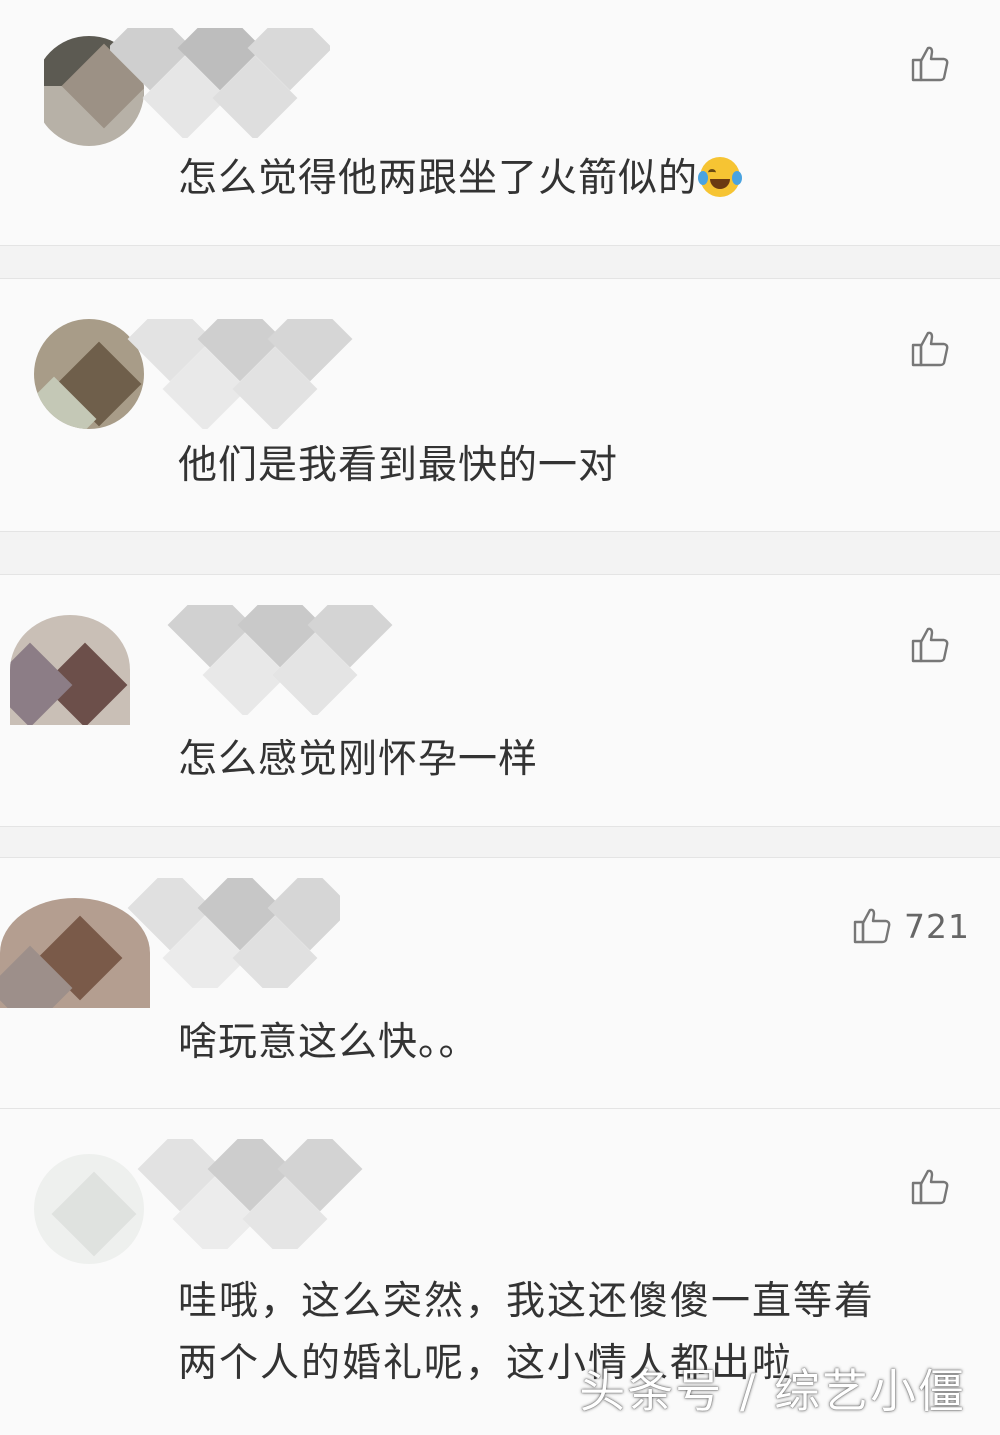 The width and height of the screenshot is (1000, 1435). I want to click on comment-text: 他们是我看到最快的一对, so click(398, 465).